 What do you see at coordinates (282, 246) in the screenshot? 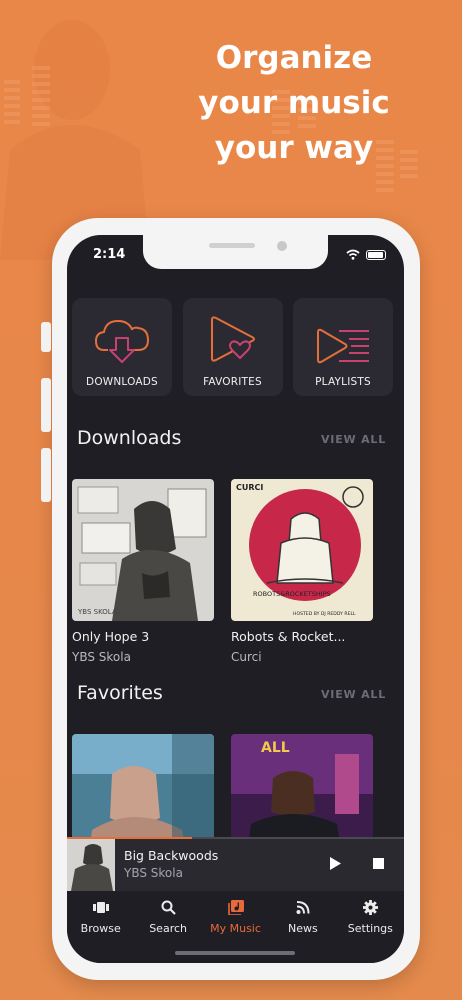
I see `front-camera` at bounding box center [282, 246].